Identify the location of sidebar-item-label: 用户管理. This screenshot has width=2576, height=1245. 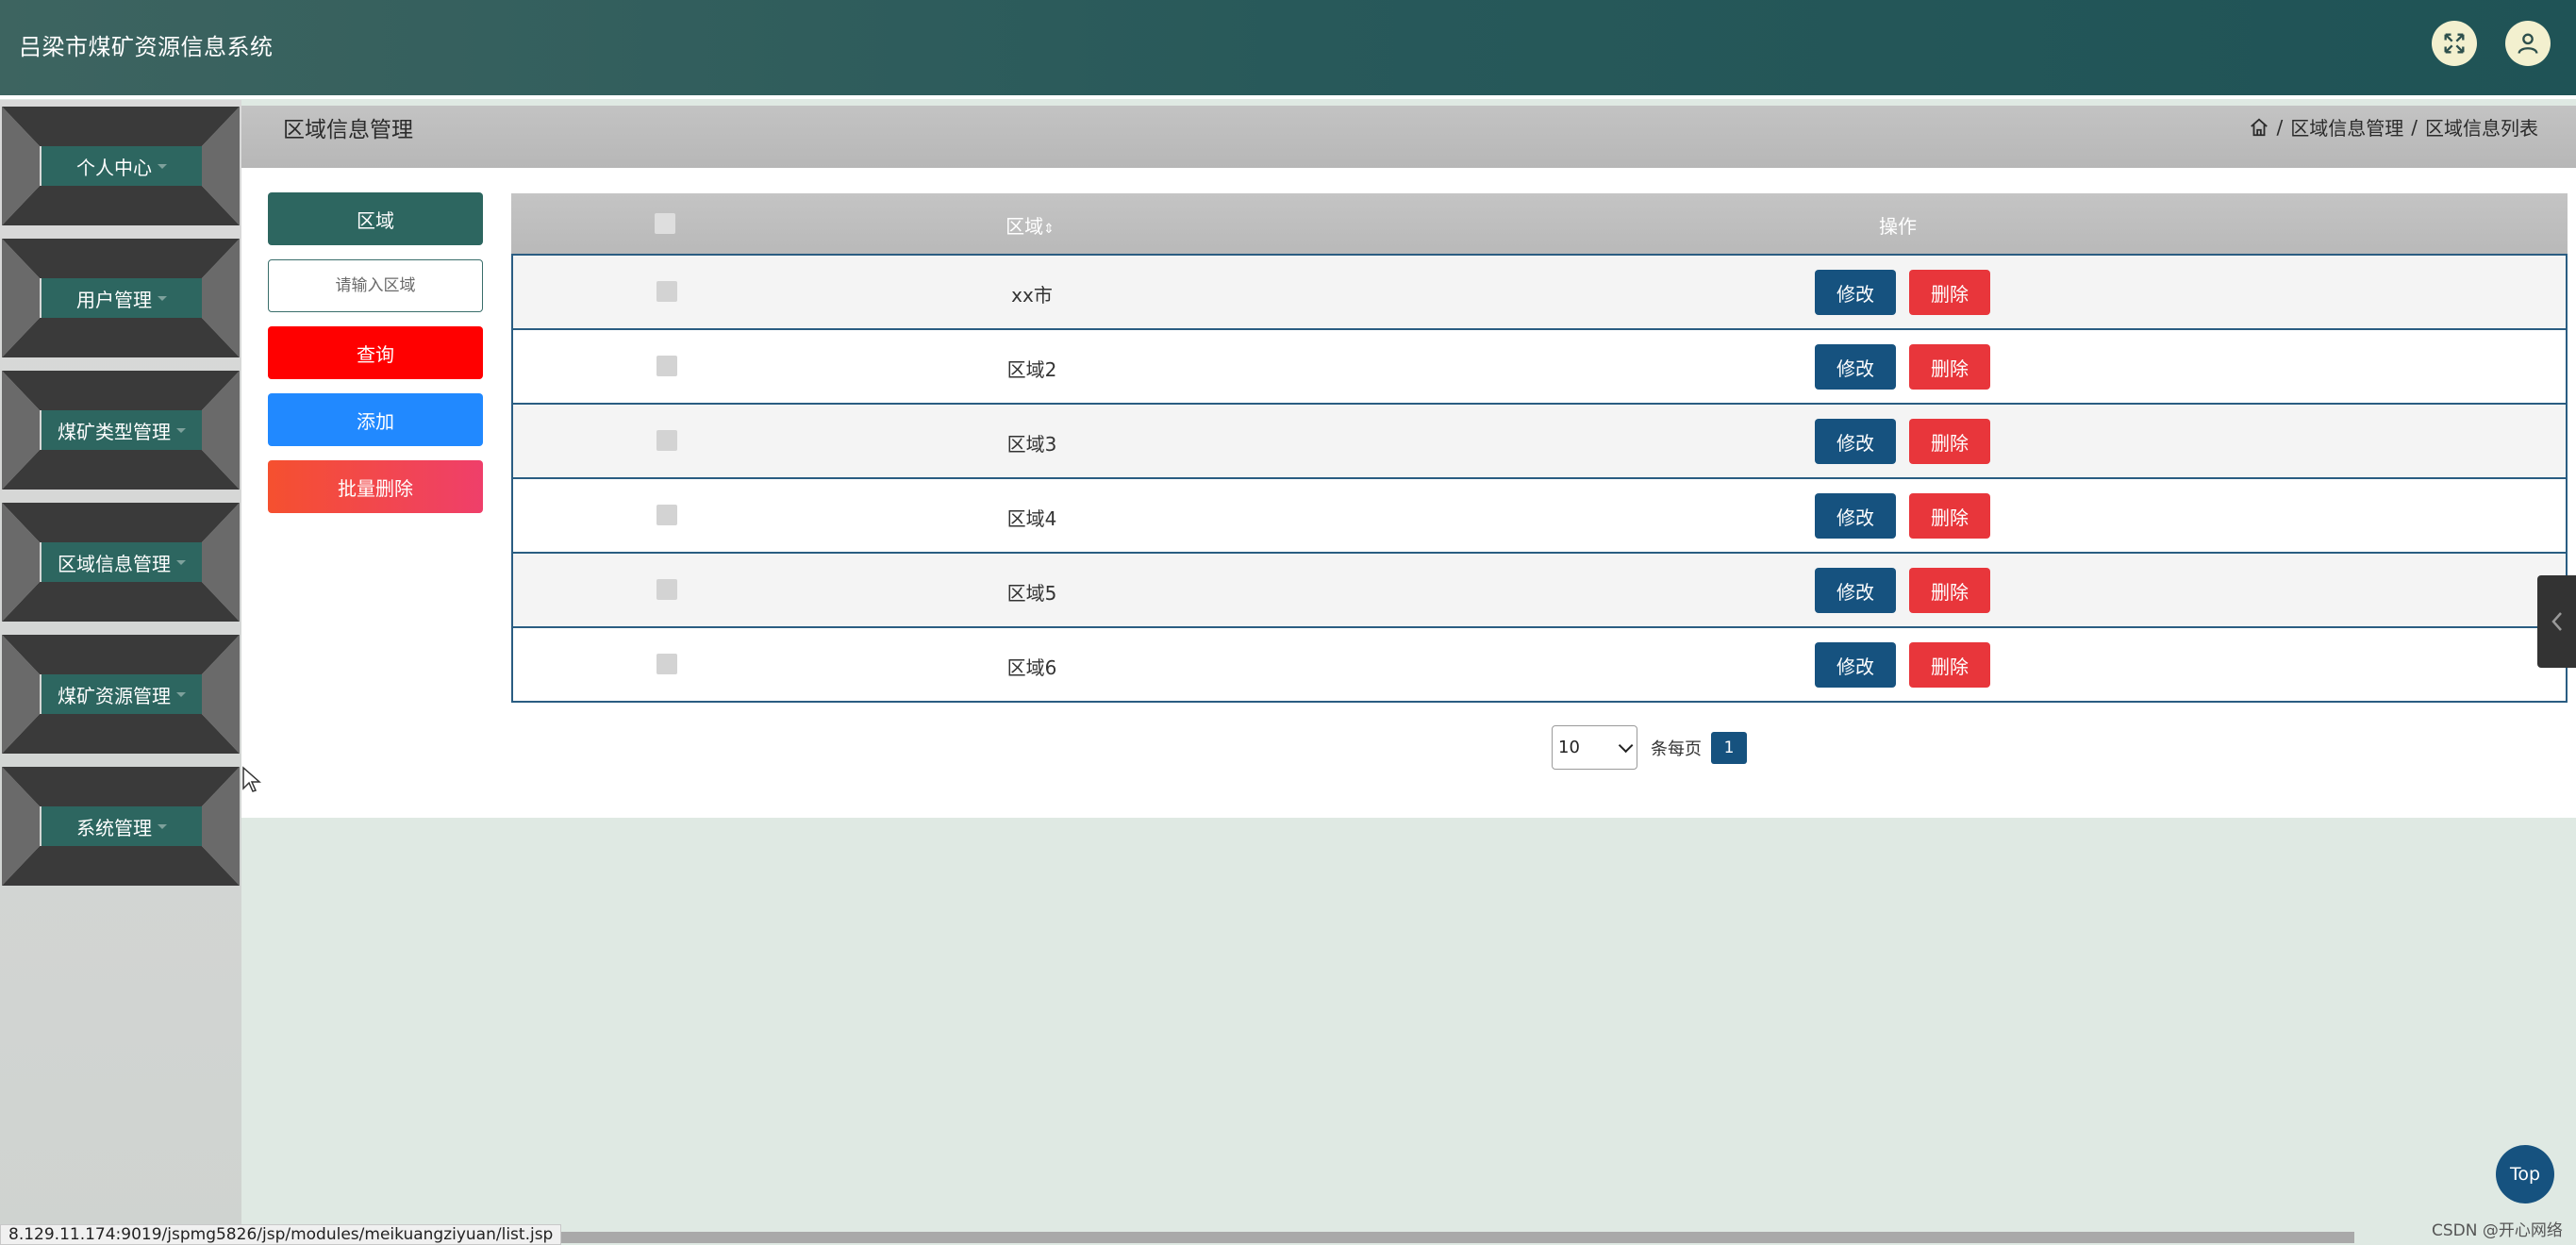
(122, 298).